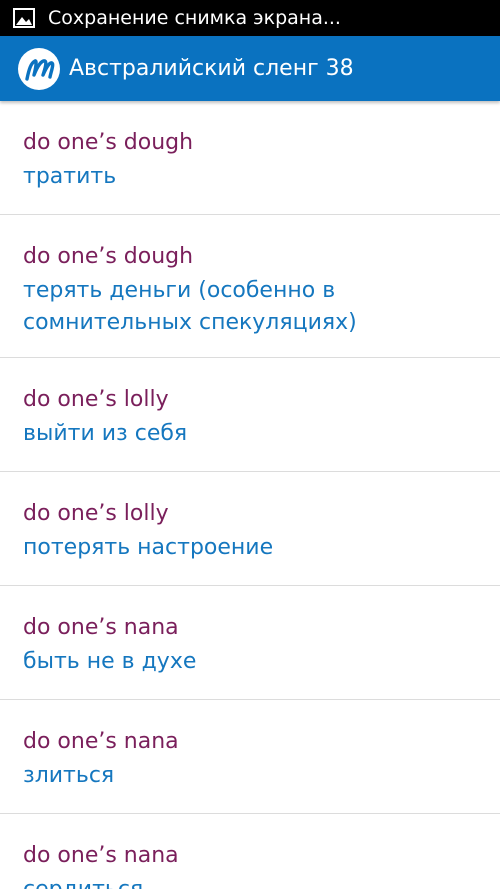  I want to click on translation-text: выйти из себя, so click(105, 433).